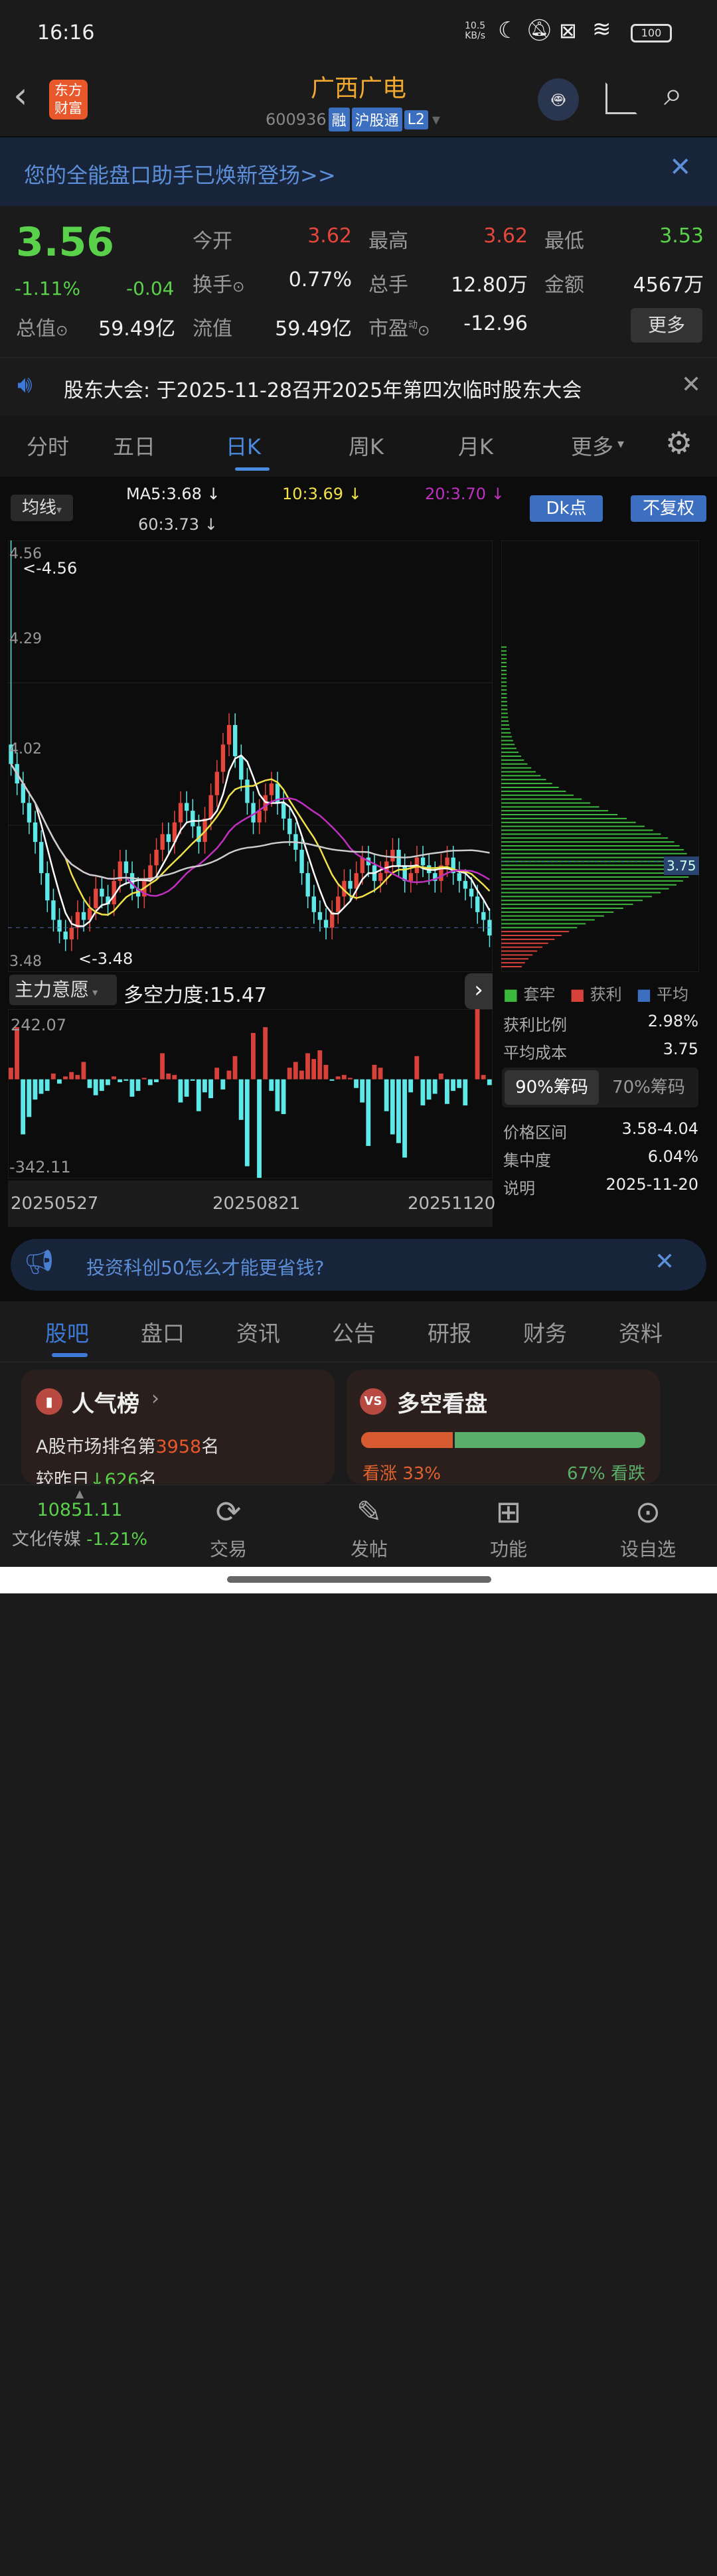 This screenshot has height=2576, width=717. I want to click on section-tab: 研报, so click(449, 1332).